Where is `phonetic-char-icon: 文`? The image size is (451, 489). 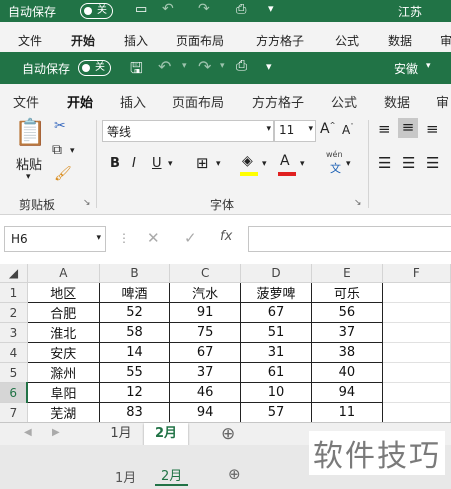 phonetic-char-icon: 文 is located at coordinates (335, 168).